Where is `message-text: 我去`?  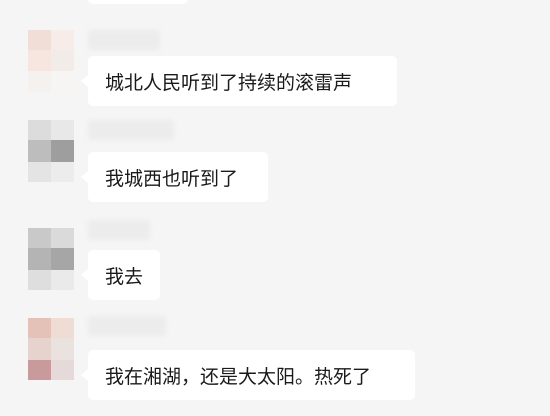 message-text: 我去 is located at coordinates (124, 276).